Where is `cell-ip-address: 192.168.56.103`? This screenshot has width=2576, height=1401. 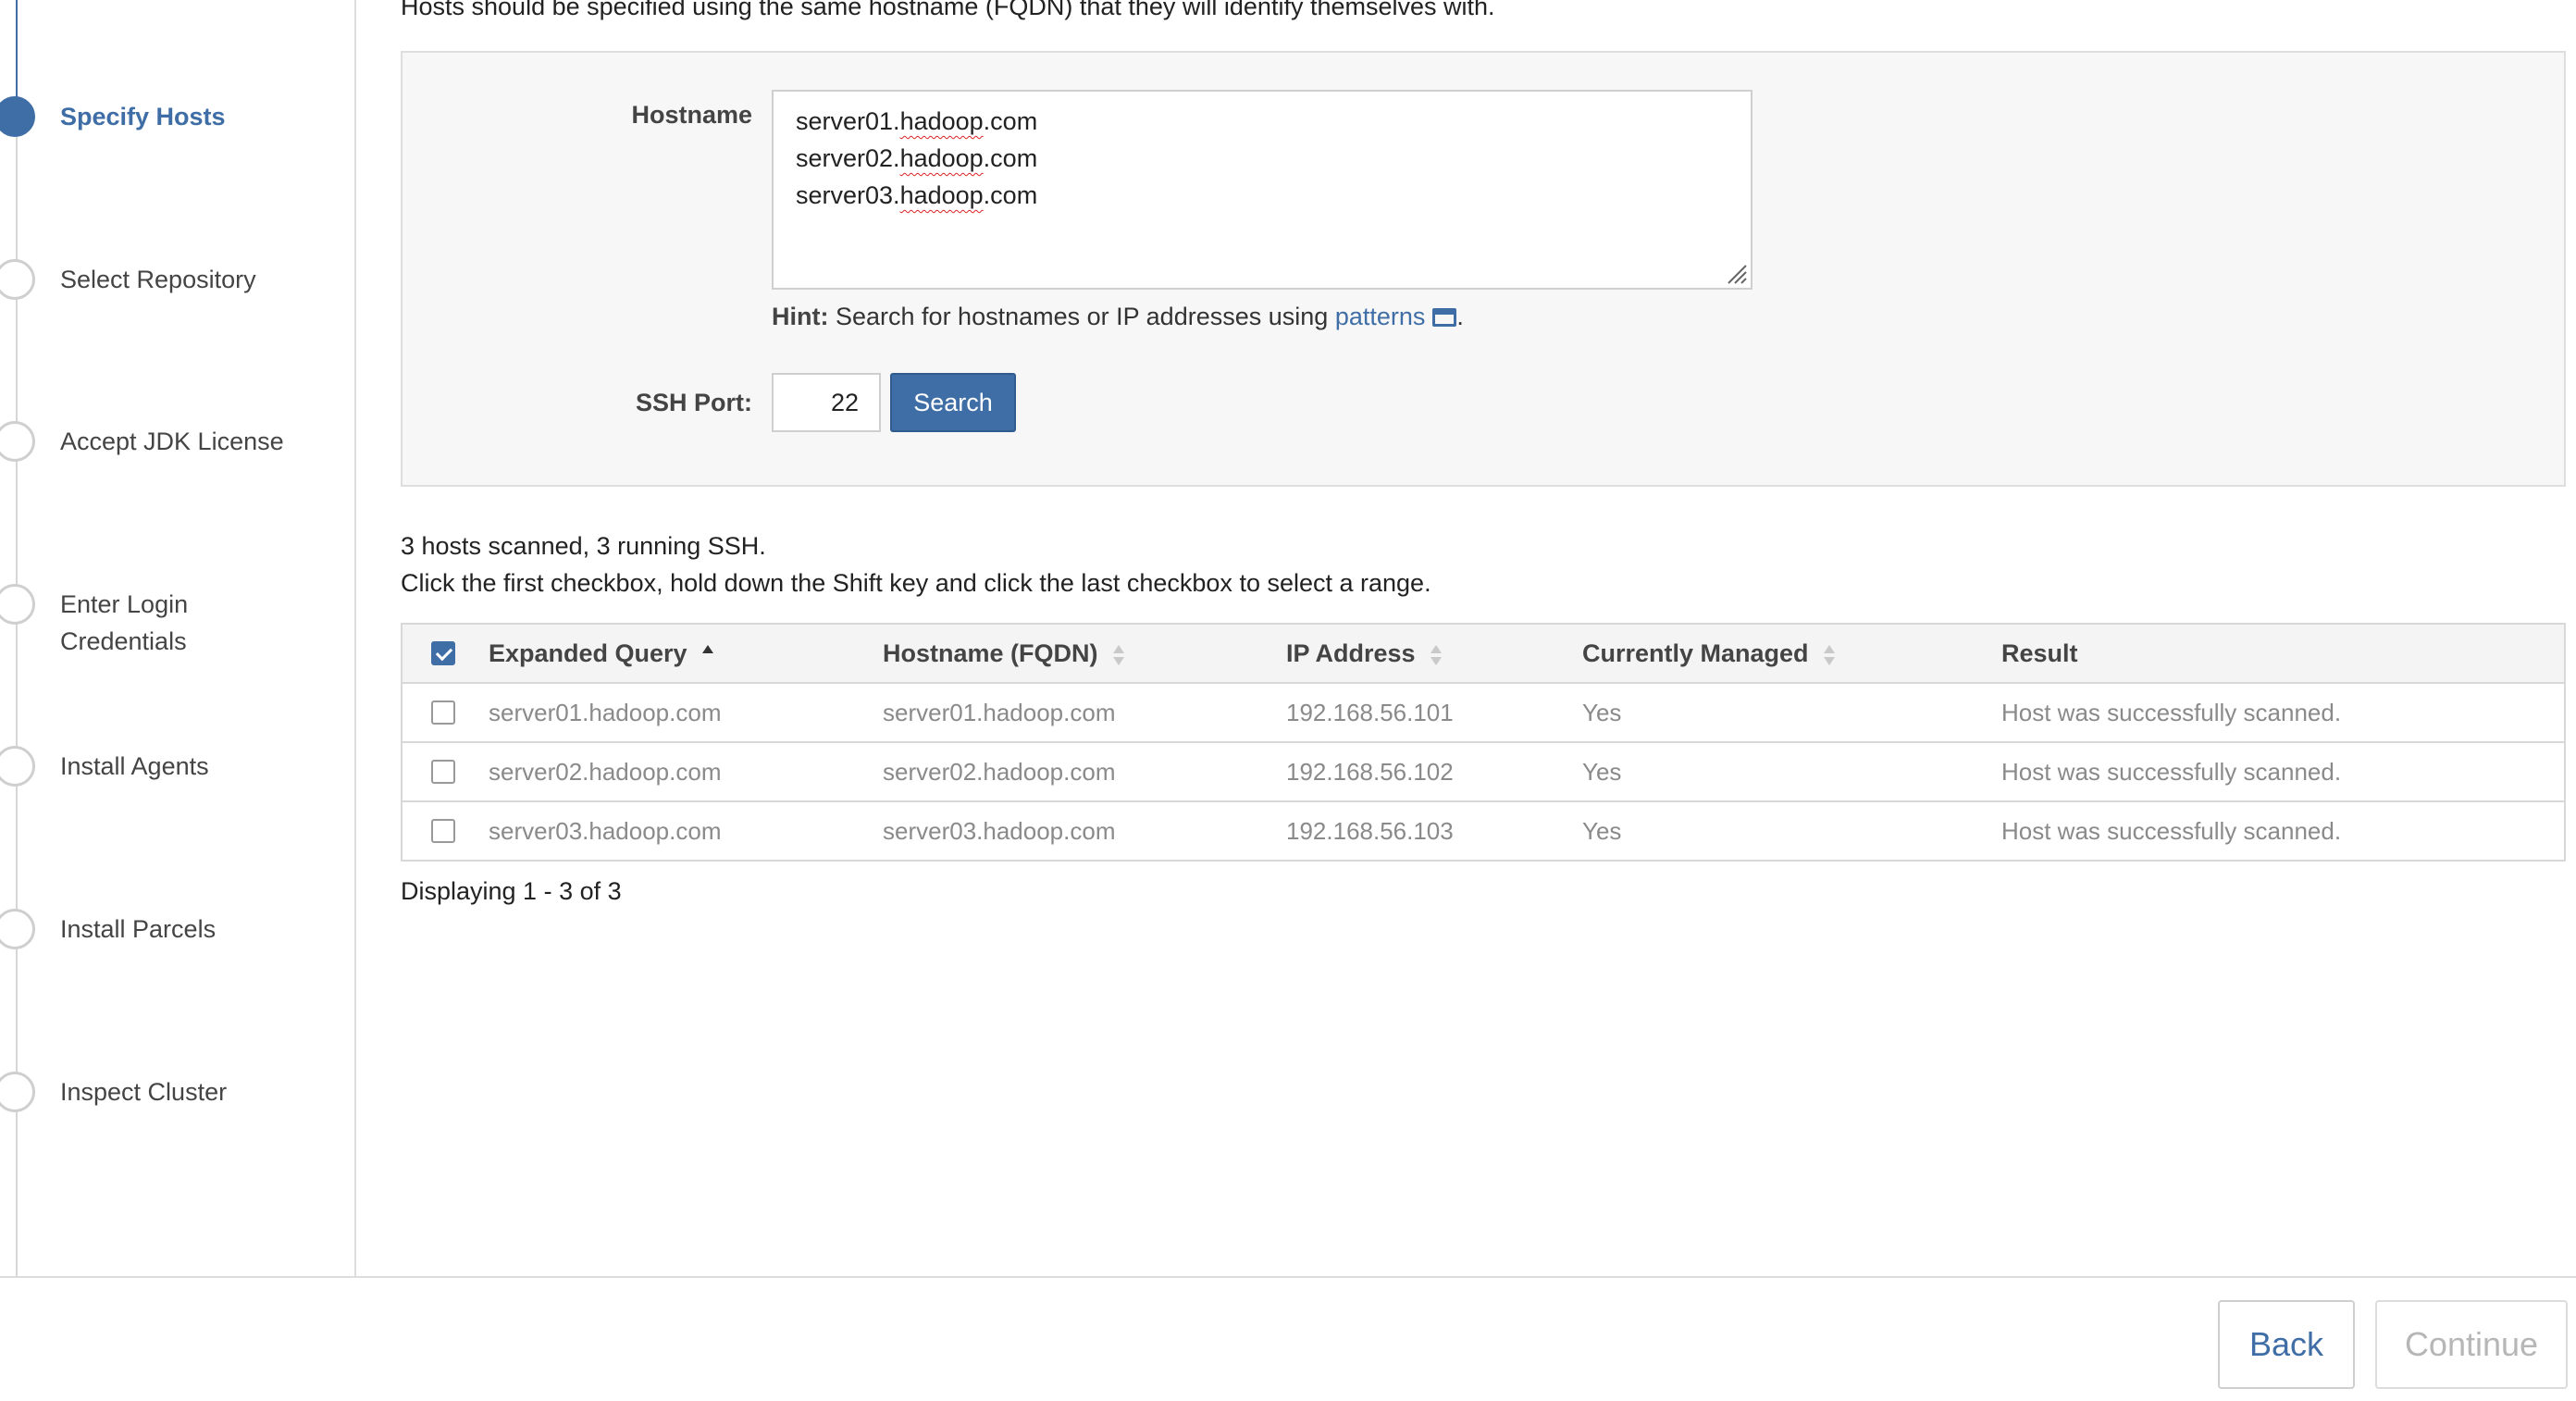 cell-ip-address: 192.168.56.103 is located at coordinates (1370, 831).